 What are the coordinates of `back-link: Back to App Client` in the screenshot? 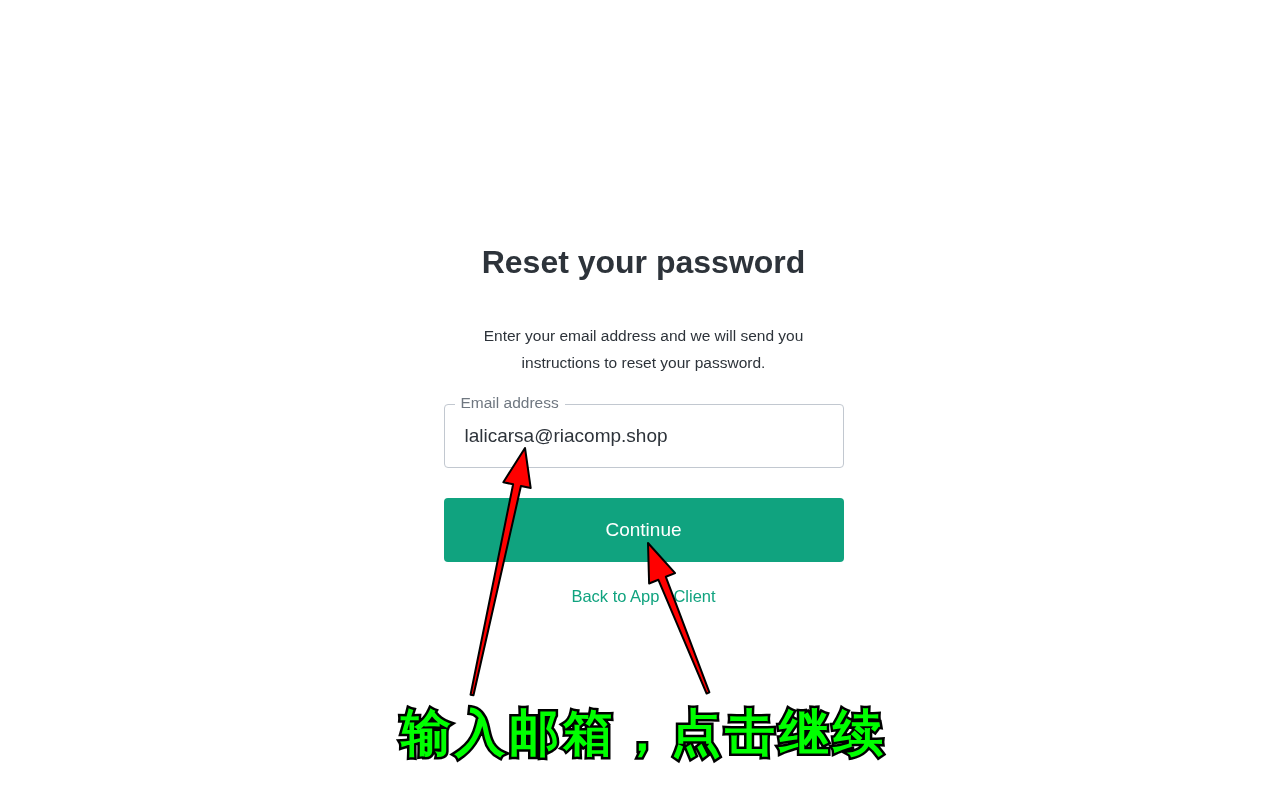 It's located at (643, 596).